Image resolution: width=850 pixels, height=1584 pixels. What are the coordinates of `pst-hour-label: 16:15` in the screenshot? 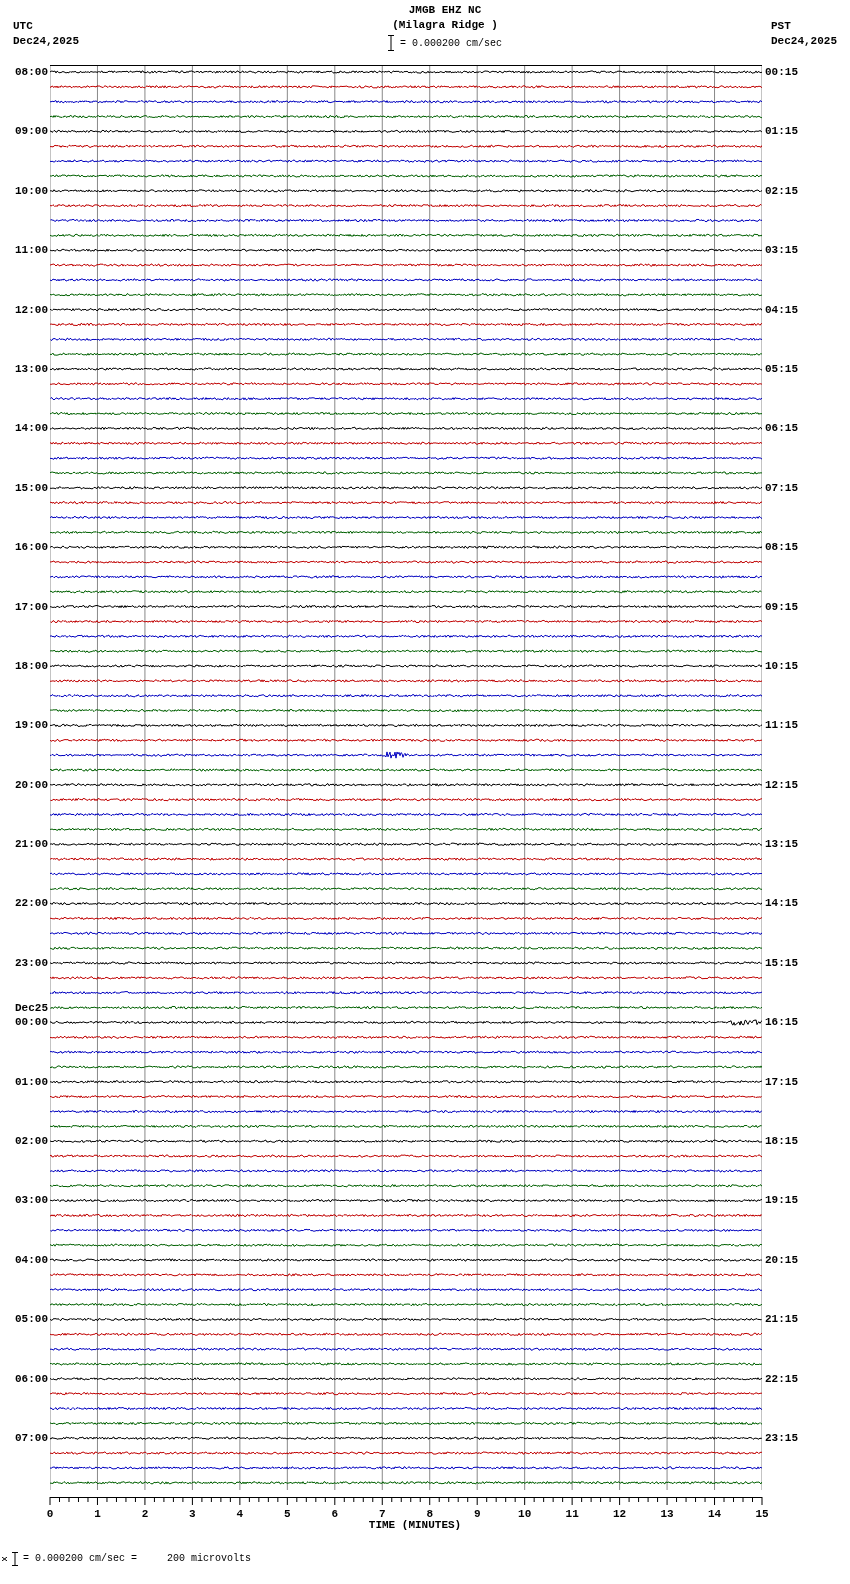 It's located at (782, 1022).